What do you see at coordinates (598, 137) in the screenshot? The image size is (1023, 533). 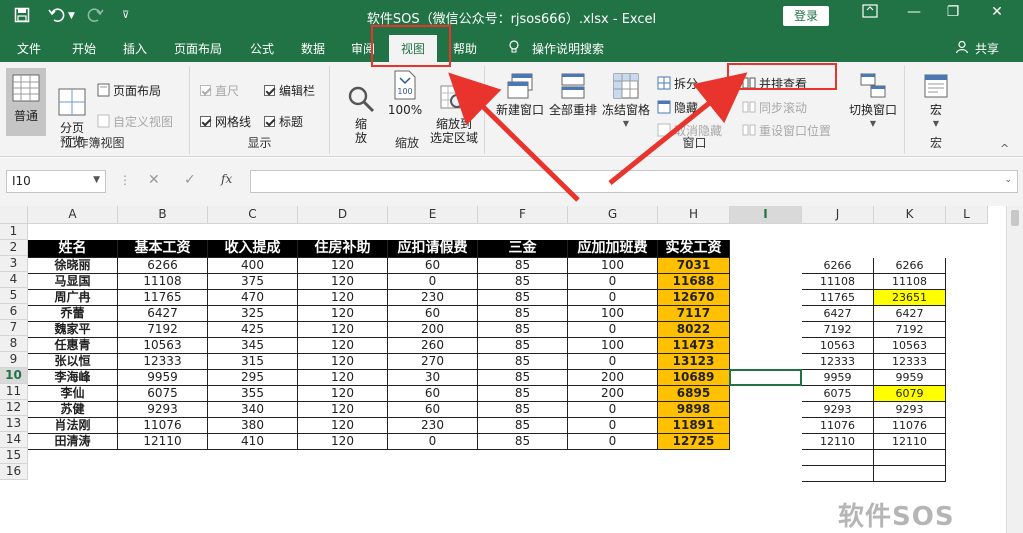 I see `annotation-arrows` at bounding box center [598, 137].